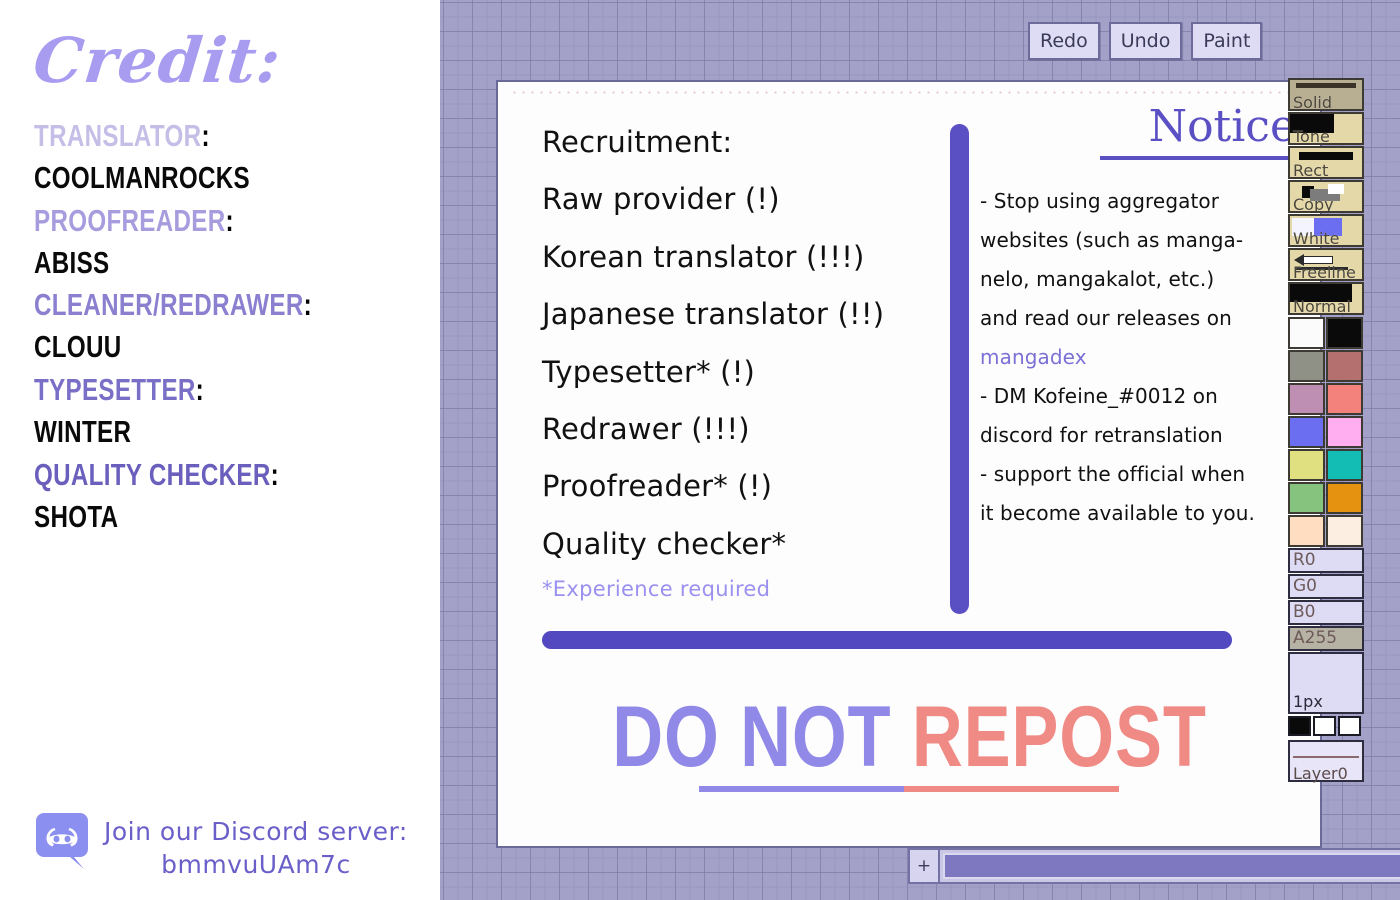 The image size is (1400, 900). What do you see at coordinates (142, 177) in the screenshot?
I see `role-name: COOLMANROCKS` at bounding box center [142, 177].